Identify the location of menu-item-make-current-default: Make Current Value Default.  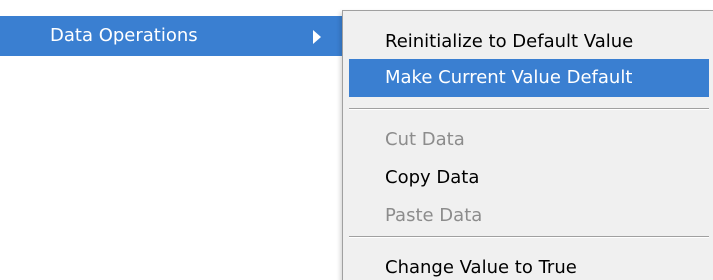
(529, 78).